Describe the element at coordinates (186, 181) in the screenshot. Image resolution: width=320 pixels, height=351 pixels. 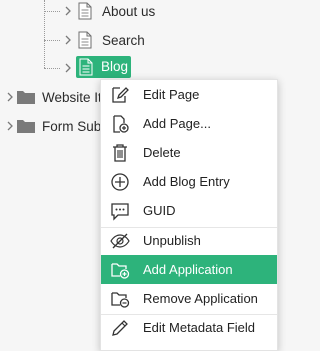
I see `menu-item-label: Add Blog Entry` at that location.